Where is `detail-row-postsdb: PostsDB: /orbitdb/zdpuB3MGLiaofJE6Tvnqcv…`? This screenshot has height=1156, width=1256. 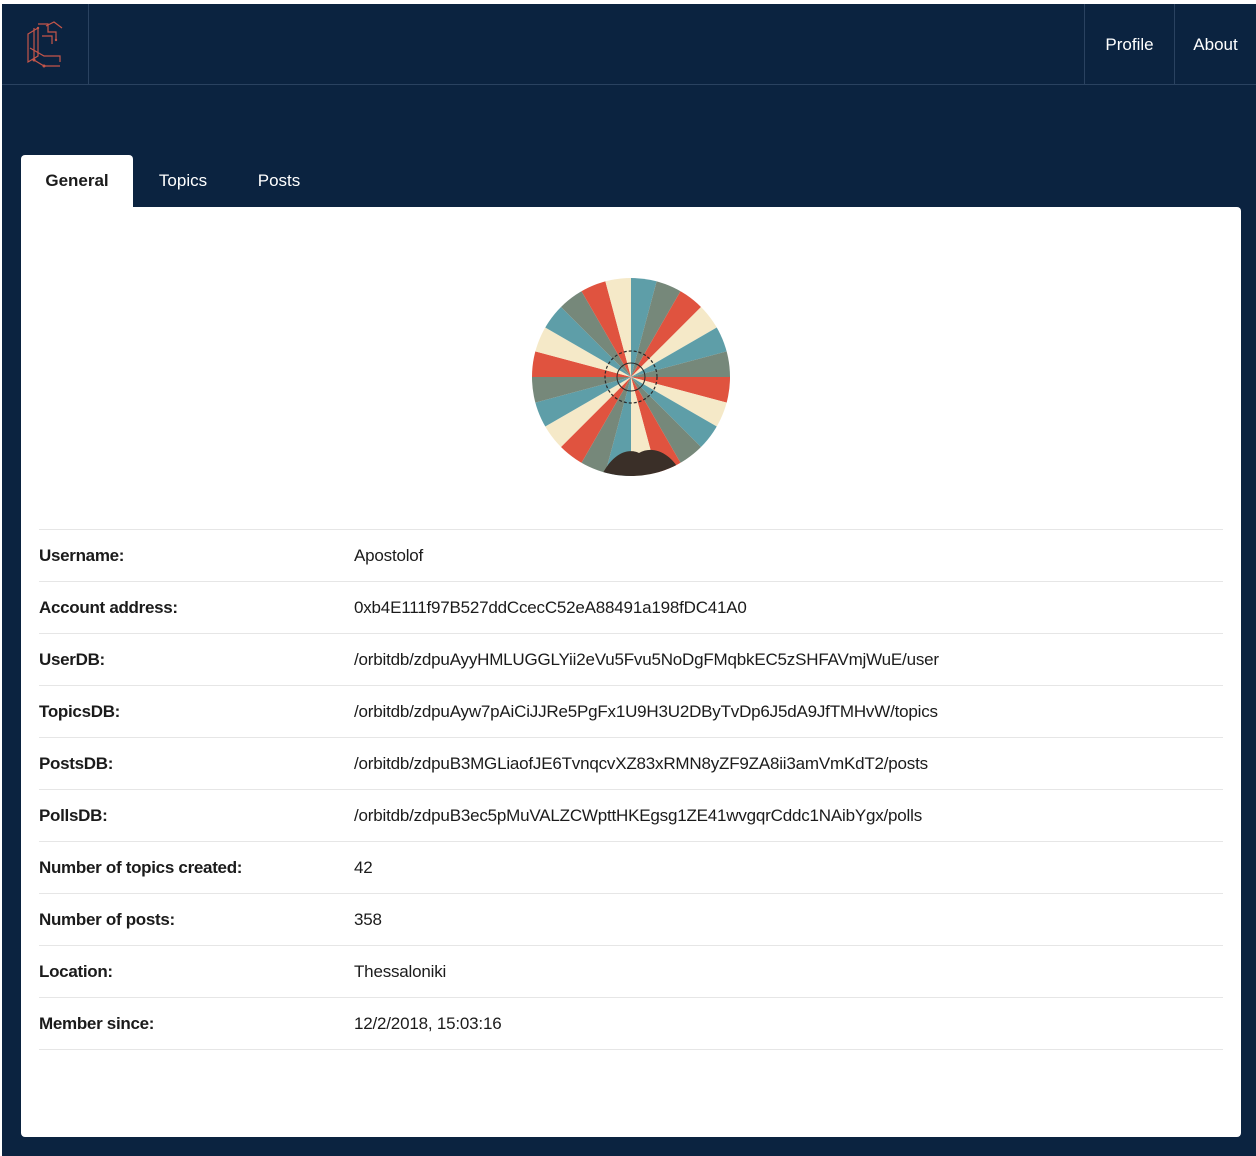 detail-row-postsdb: PostsDB: /orbitdb/zdpuB3MGLiaofJE6Tvnqcv… is located at coordinates (631, 764).